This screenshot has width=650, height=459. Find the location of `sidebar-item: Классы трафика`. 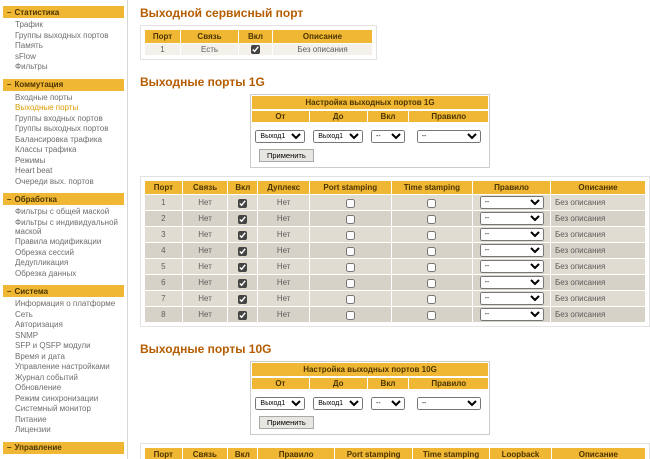

sidebar-item: Классы трафика is located at coordinates (63, 150).